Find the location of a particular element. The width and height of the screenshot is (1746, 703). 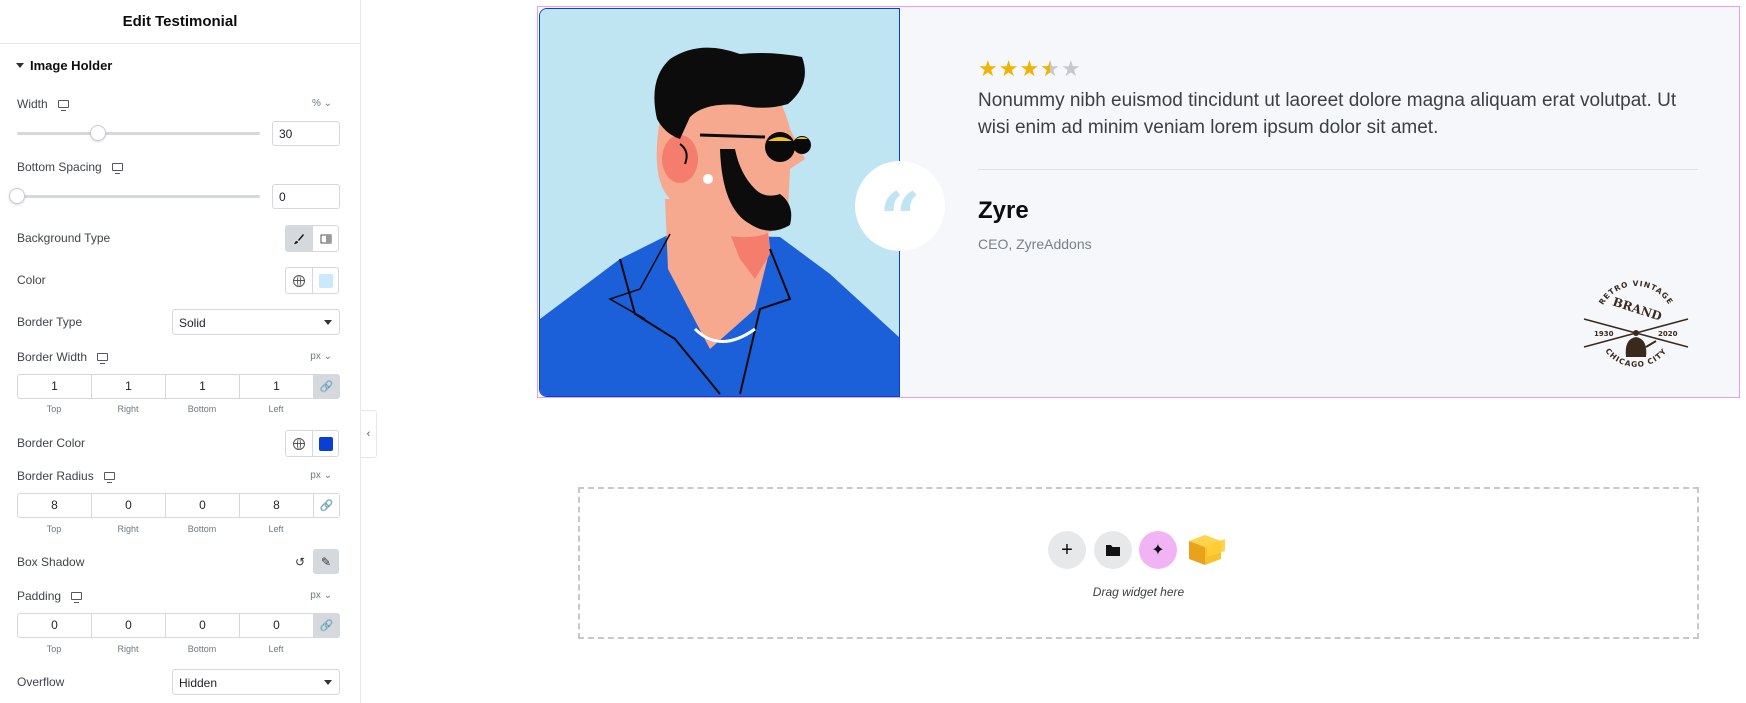

padding-label-text: Padding is located at coordinates (39, 596).